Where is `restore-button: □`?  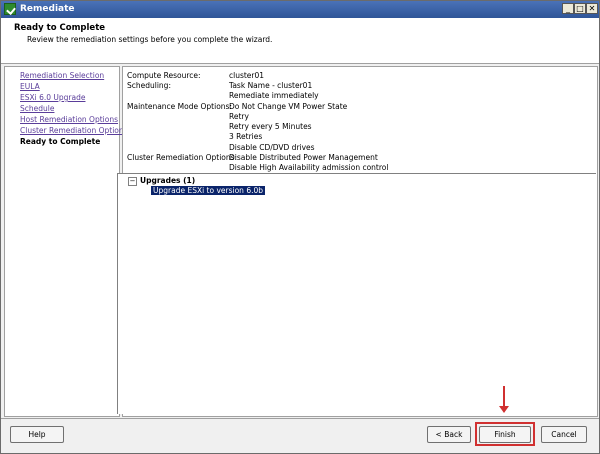 restore-button: □ is located at coordinates (580, 8).